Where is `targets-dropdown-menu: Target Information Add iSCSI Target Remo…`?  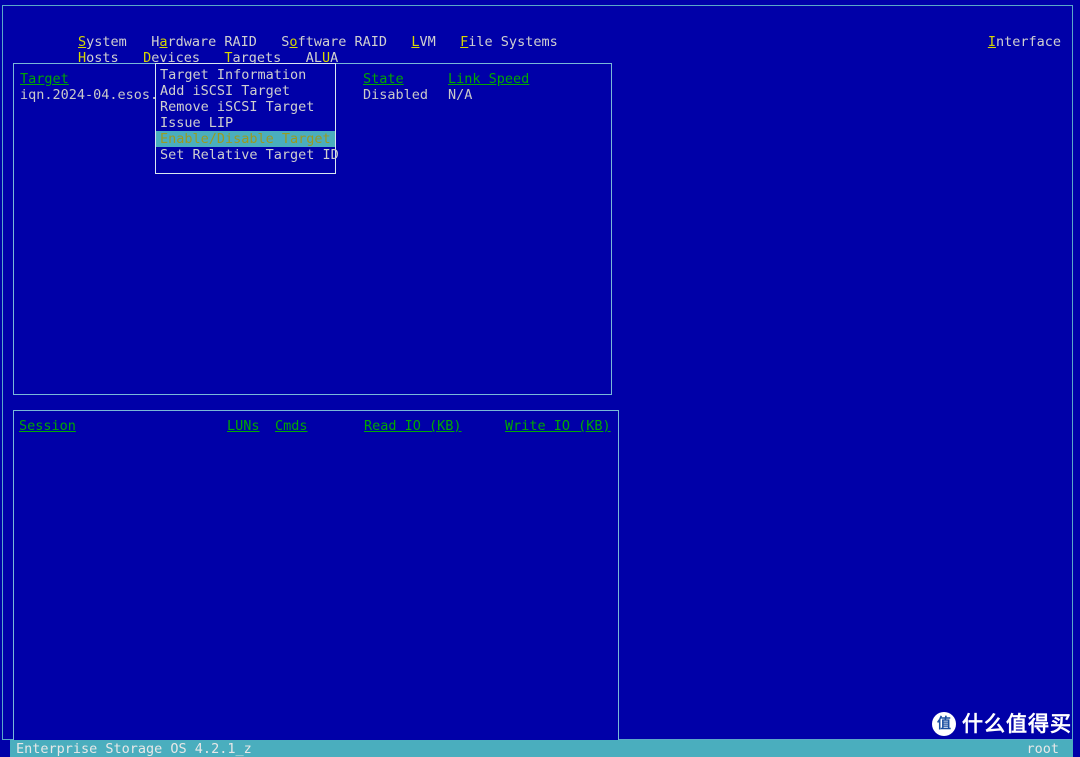
targets-dropdown-menu: Target Information Add iSCSI Target Remo… is located at coordinates (247, 118).